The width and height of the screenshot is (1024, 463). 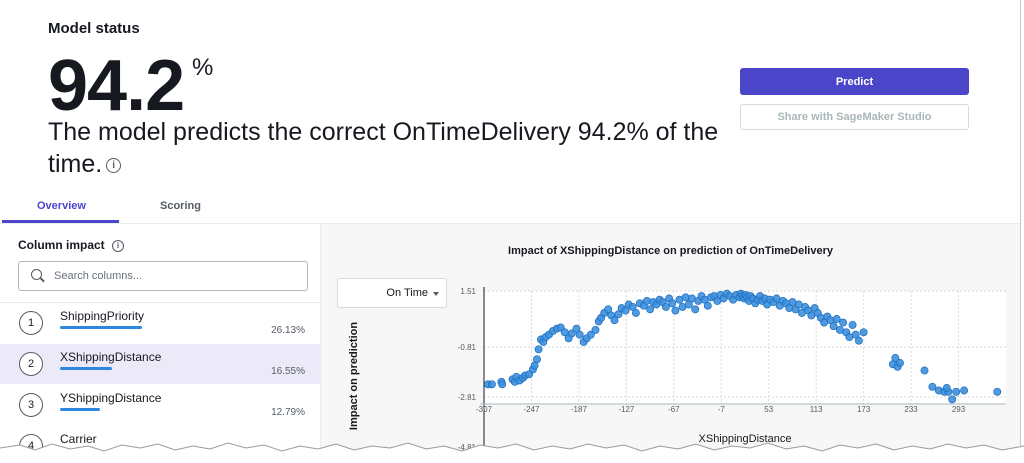 What do you see at coordinates (36, 274) in the screenshot?
I see `search-icon` at bounding box center [36, 274].